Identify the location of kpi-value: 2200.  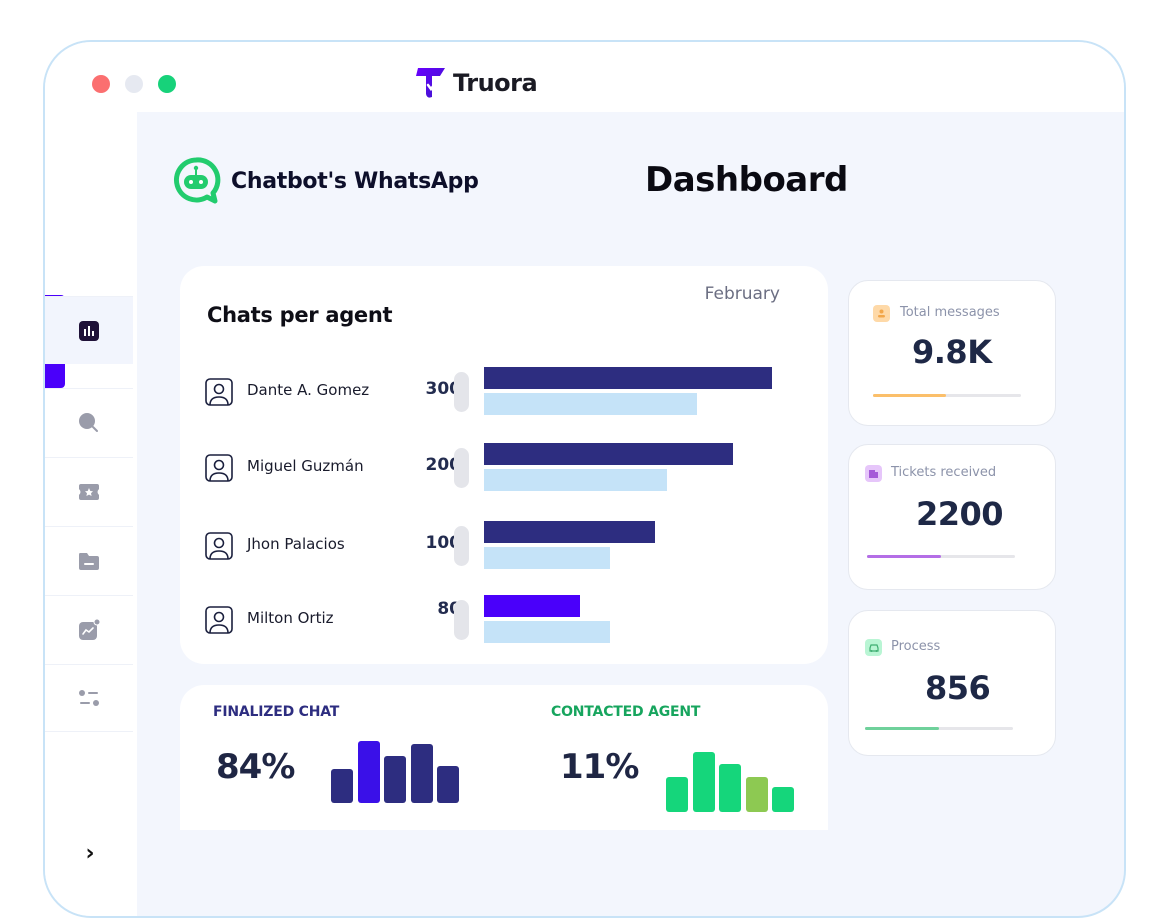
(960, 514).